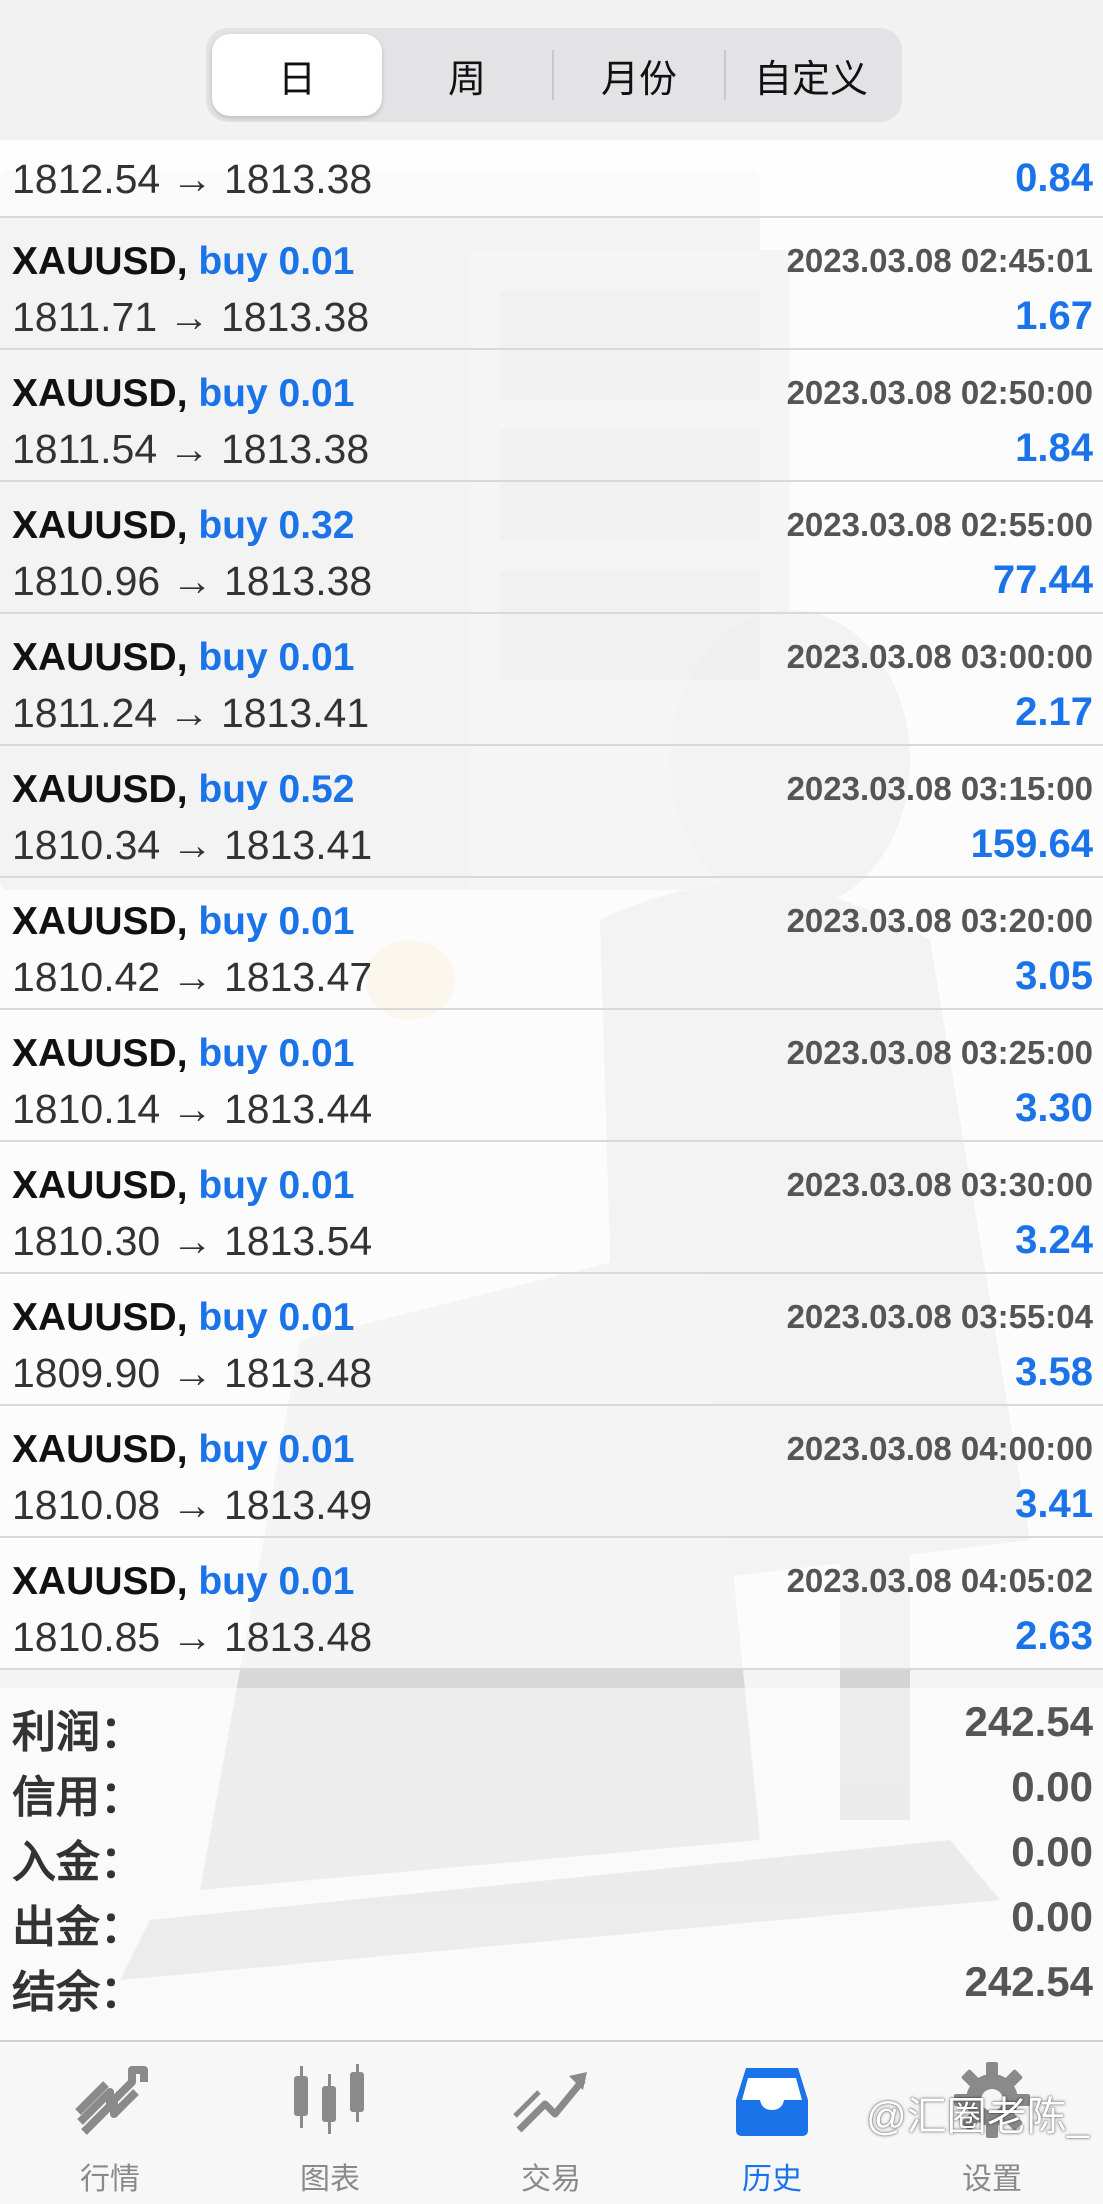  What do you see at coordinates (1054, 1372) in the screenshot?
I see `trade-profit: 3.58` at bounding box center [1054, 1372].